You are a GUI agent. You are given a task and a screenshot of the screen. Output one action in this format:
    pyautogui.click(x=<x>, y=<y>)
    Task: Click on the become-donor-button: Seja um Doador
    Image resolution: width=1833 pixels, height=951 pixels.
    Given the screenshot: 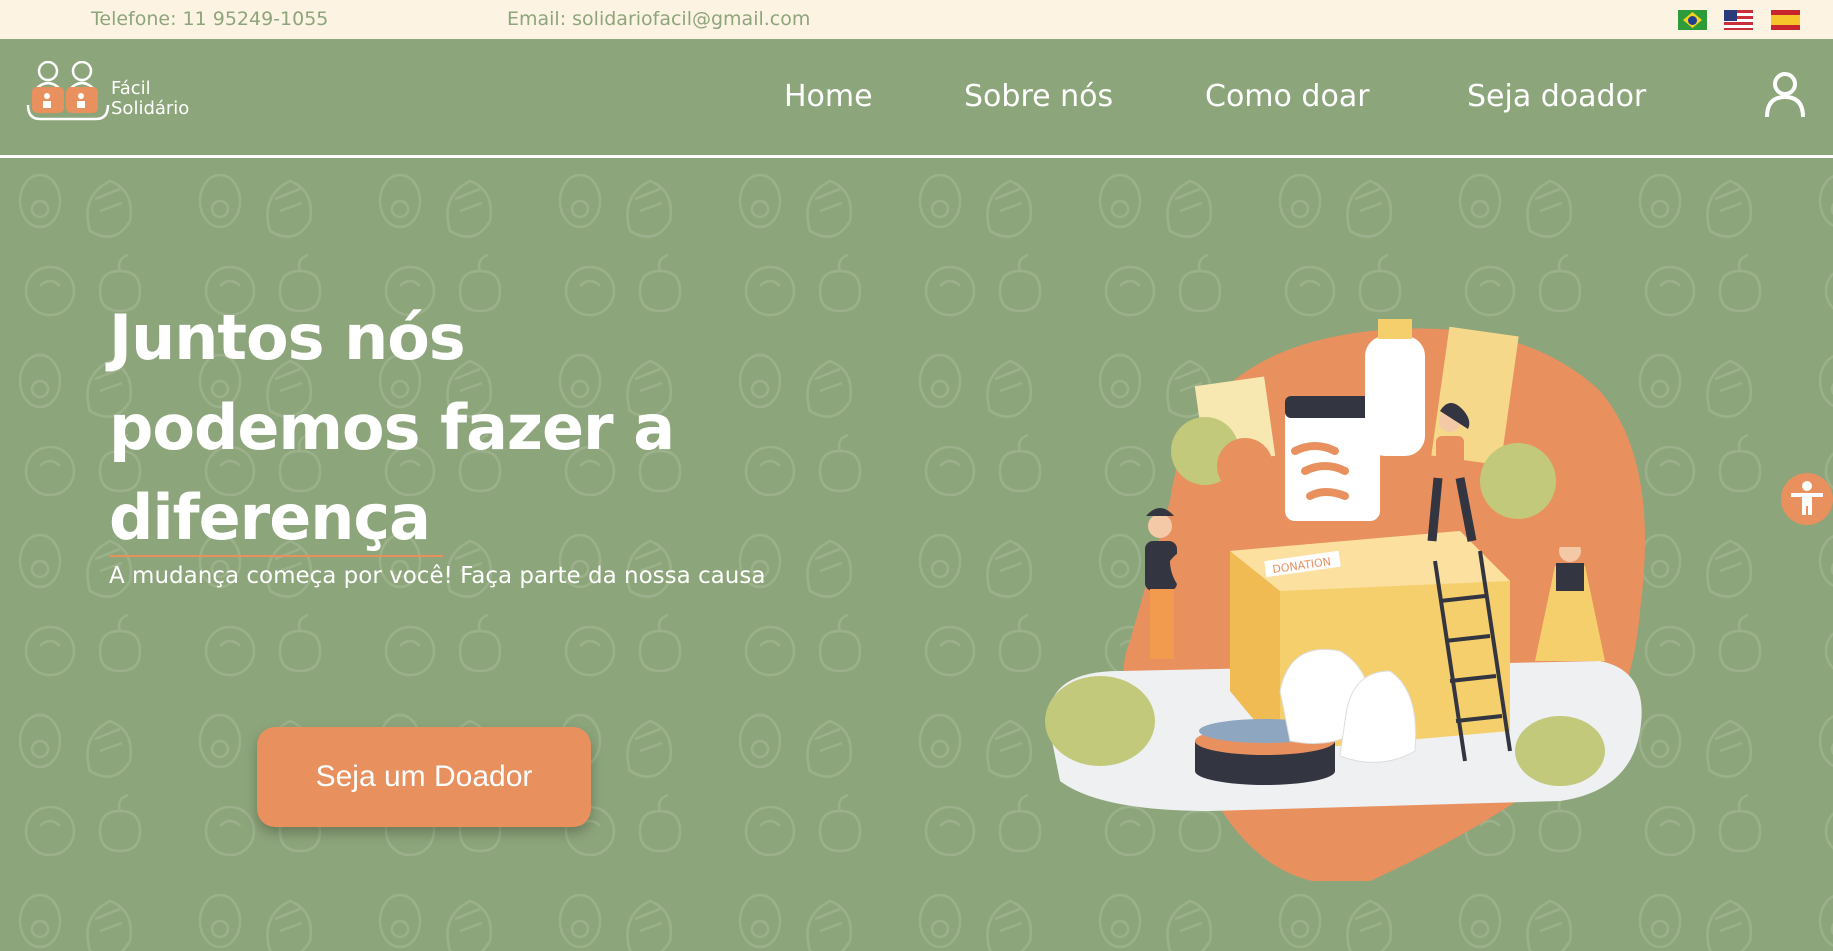 What is the action you would take?
    pyautogui.click(x=424, y=777)
    